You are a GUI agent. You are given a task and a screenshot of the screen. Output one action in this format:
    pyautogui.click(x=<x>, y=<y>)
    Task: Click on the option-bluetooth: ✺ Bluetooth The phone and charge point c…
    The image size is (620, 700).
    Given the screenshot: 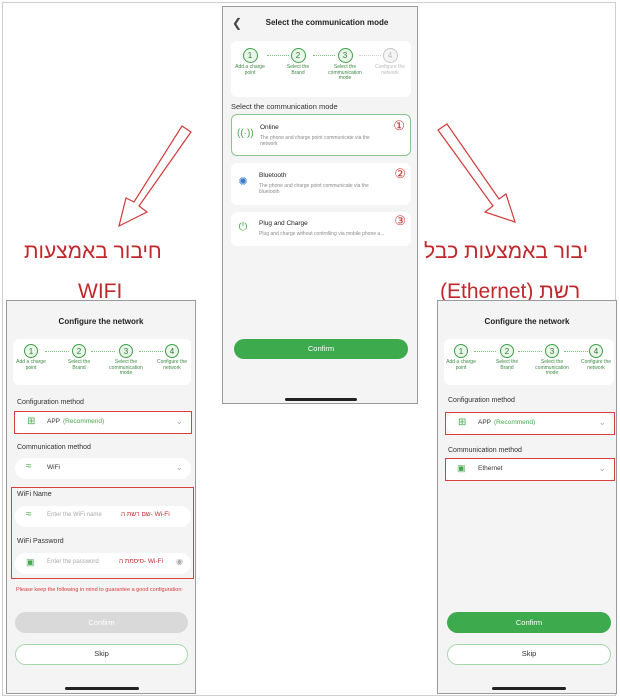 What is the action you would take?
    pyautogui.click(x=321, y=184)
    